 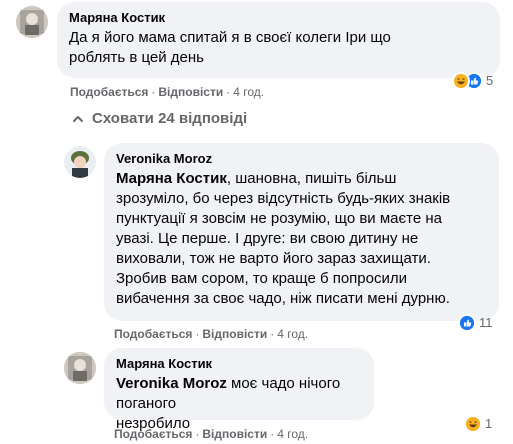 I want to click on reaction-count: 11, so click(x=486, y=322).